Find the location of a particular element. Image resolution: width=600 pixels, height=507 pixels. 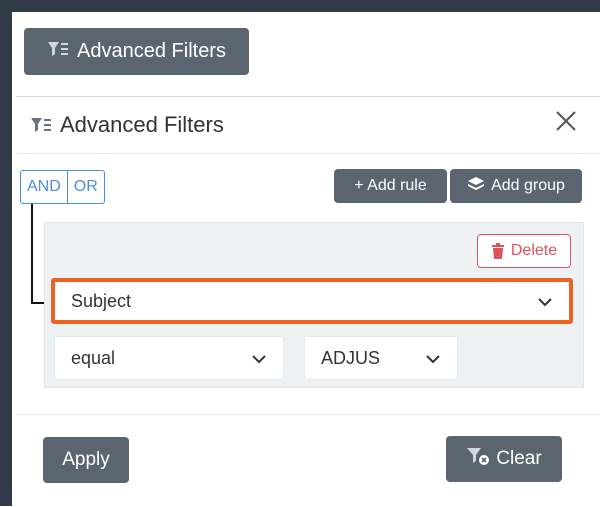

value-select: ADJUS is located at coordinates (381, 358).